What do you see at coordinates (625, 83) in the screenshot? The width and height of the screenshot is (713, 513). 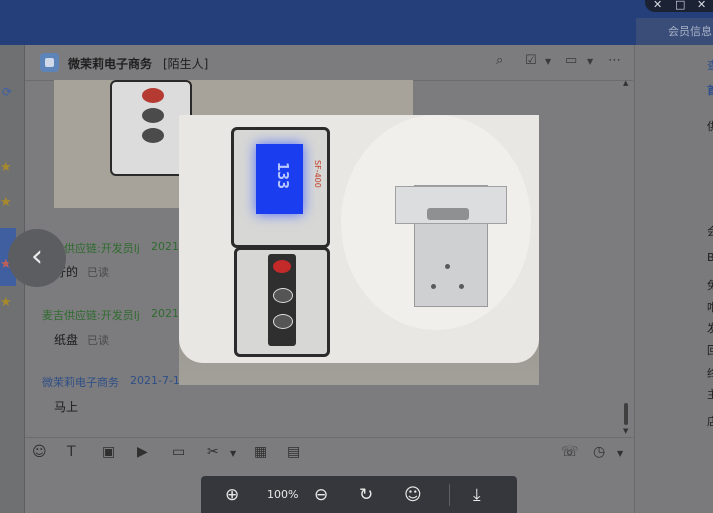 I see `scroll-up-icon: ▲` at bounding box center [625, 83].